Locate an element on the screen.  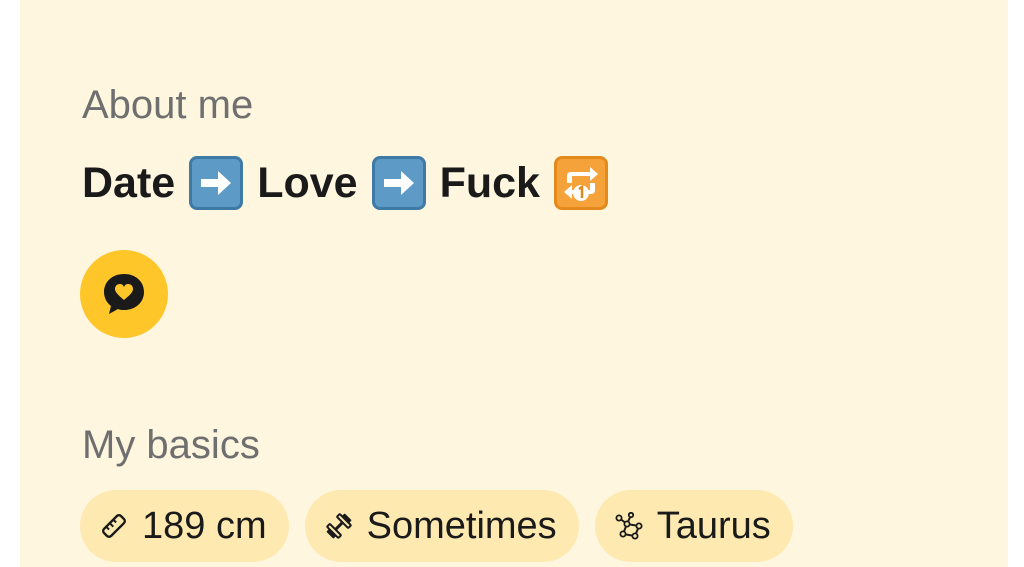
about-me-heading: About me is located at coordinates (168, 105).